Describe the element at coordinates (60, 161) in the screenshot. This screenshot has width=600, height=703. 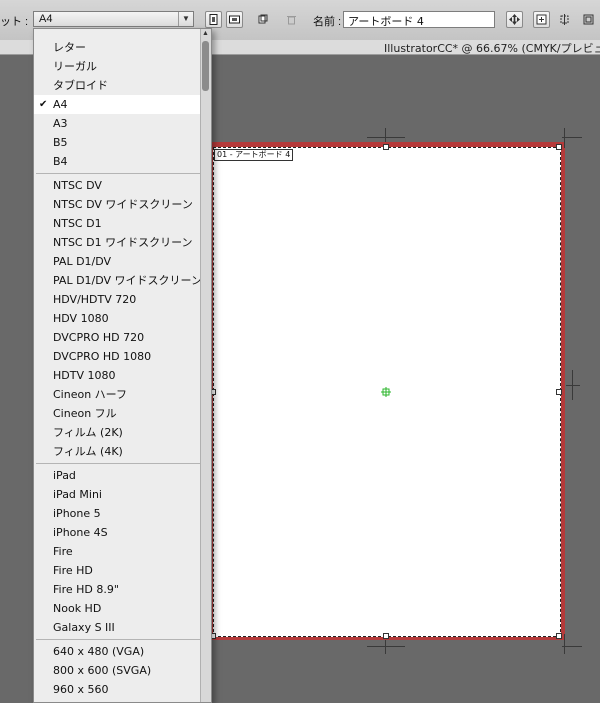
I see `menu-item-label: B4` at that location.